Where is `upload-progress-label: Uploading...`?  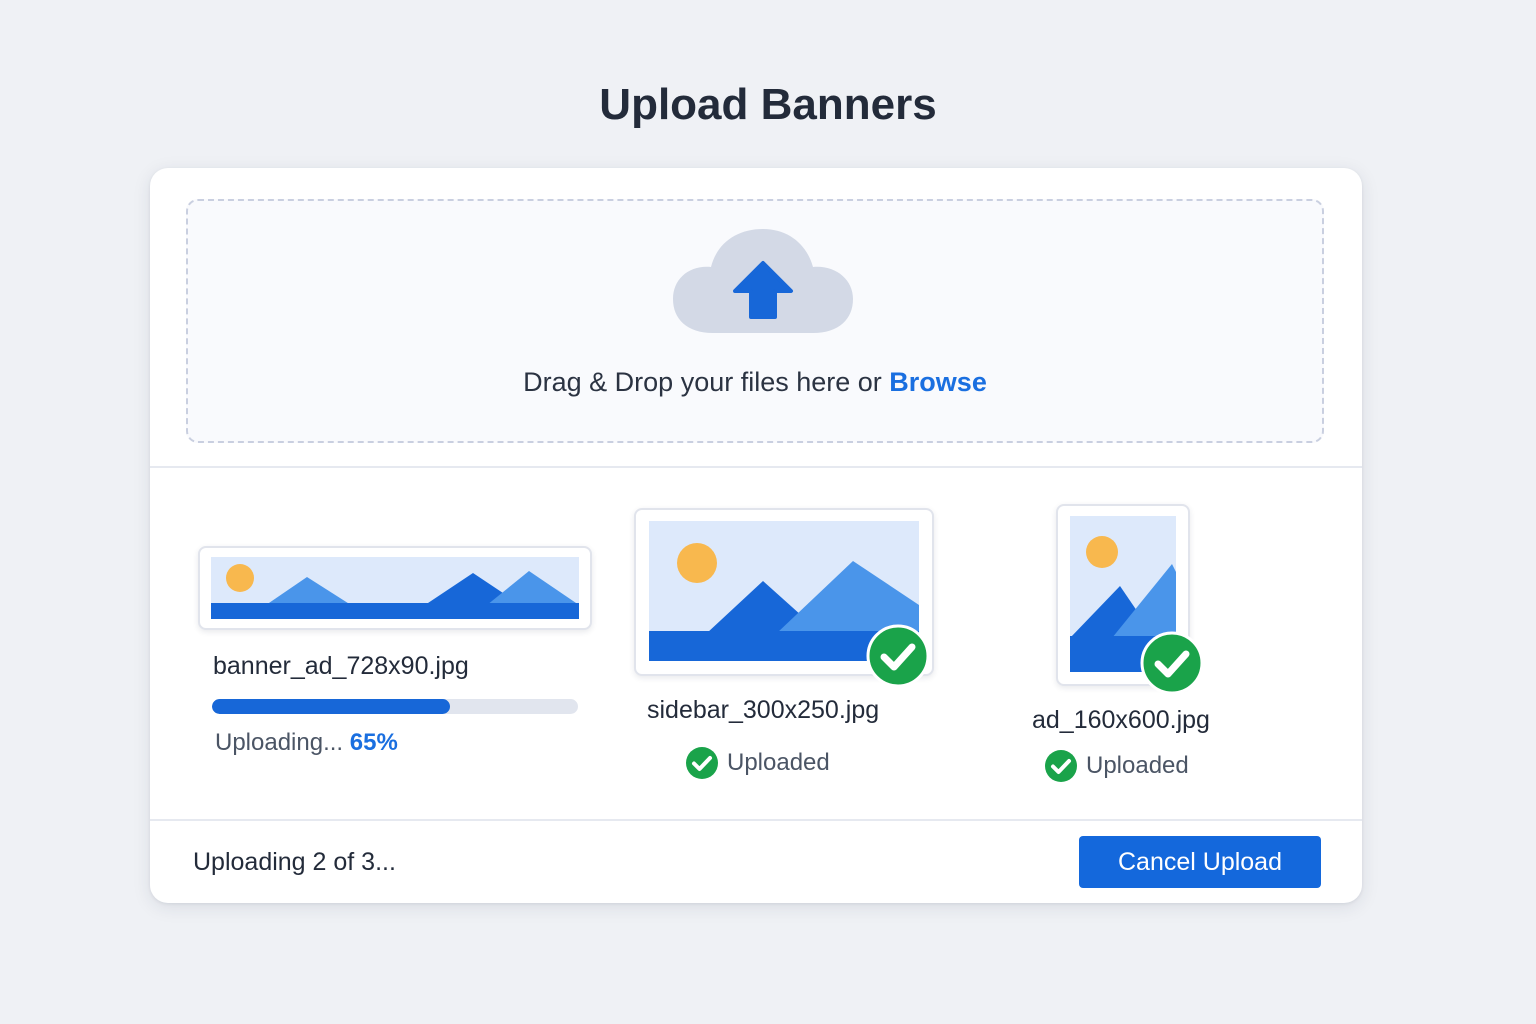 upload-progress-label: Uploading... is located at coordinates (282, 742).